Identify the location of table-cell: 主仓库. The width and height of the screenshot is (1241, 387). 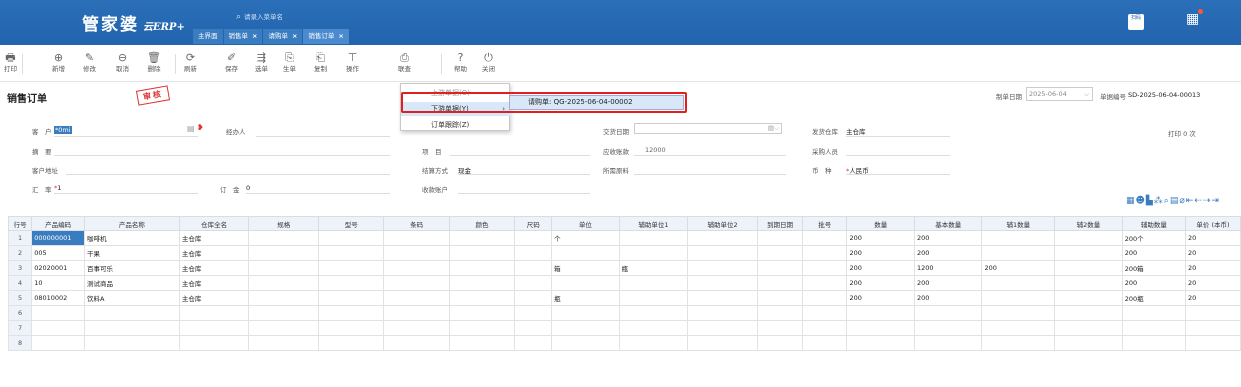
(214, 268).